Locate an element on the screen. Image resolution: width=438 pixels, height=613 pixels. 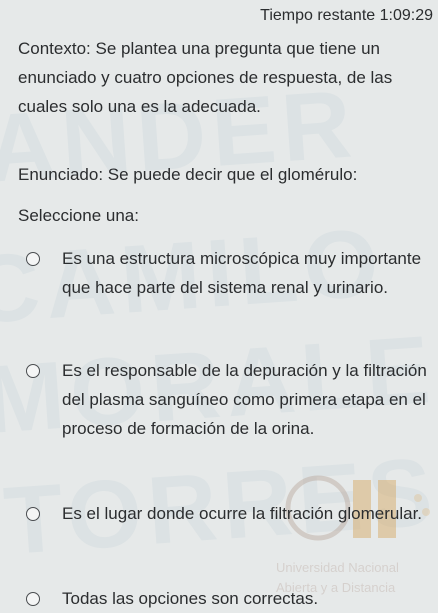
time-remaining: Tiempo restante 1:09:29 is located at coordinates (346, 16).